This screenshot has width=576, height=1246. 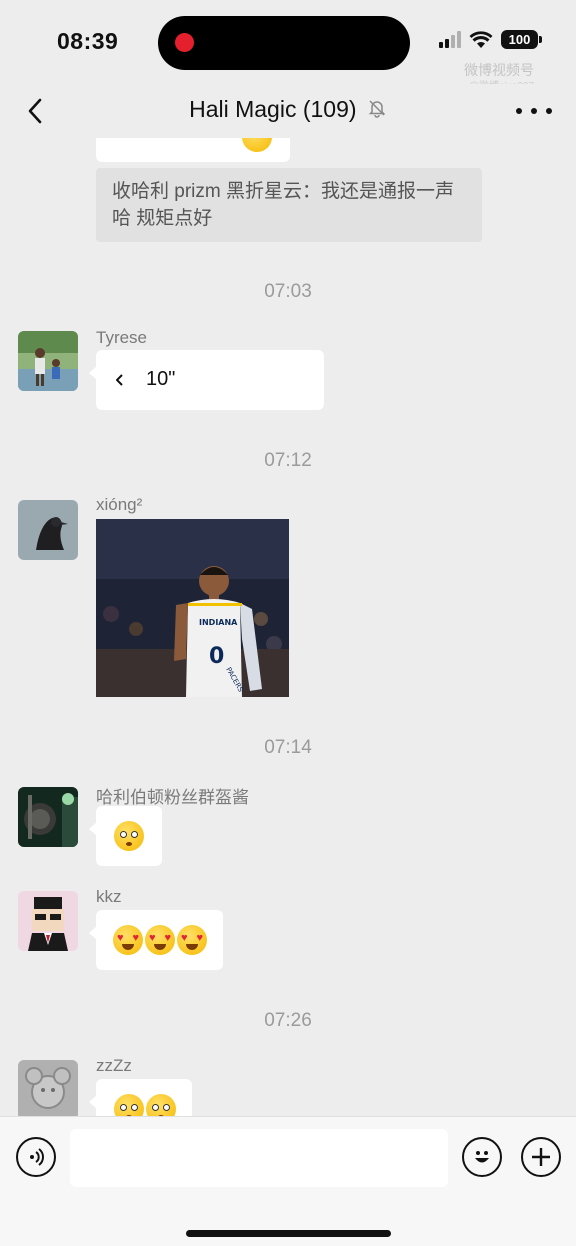 I want to click on timestamp: 07:26, so click(x=288, y=1020).